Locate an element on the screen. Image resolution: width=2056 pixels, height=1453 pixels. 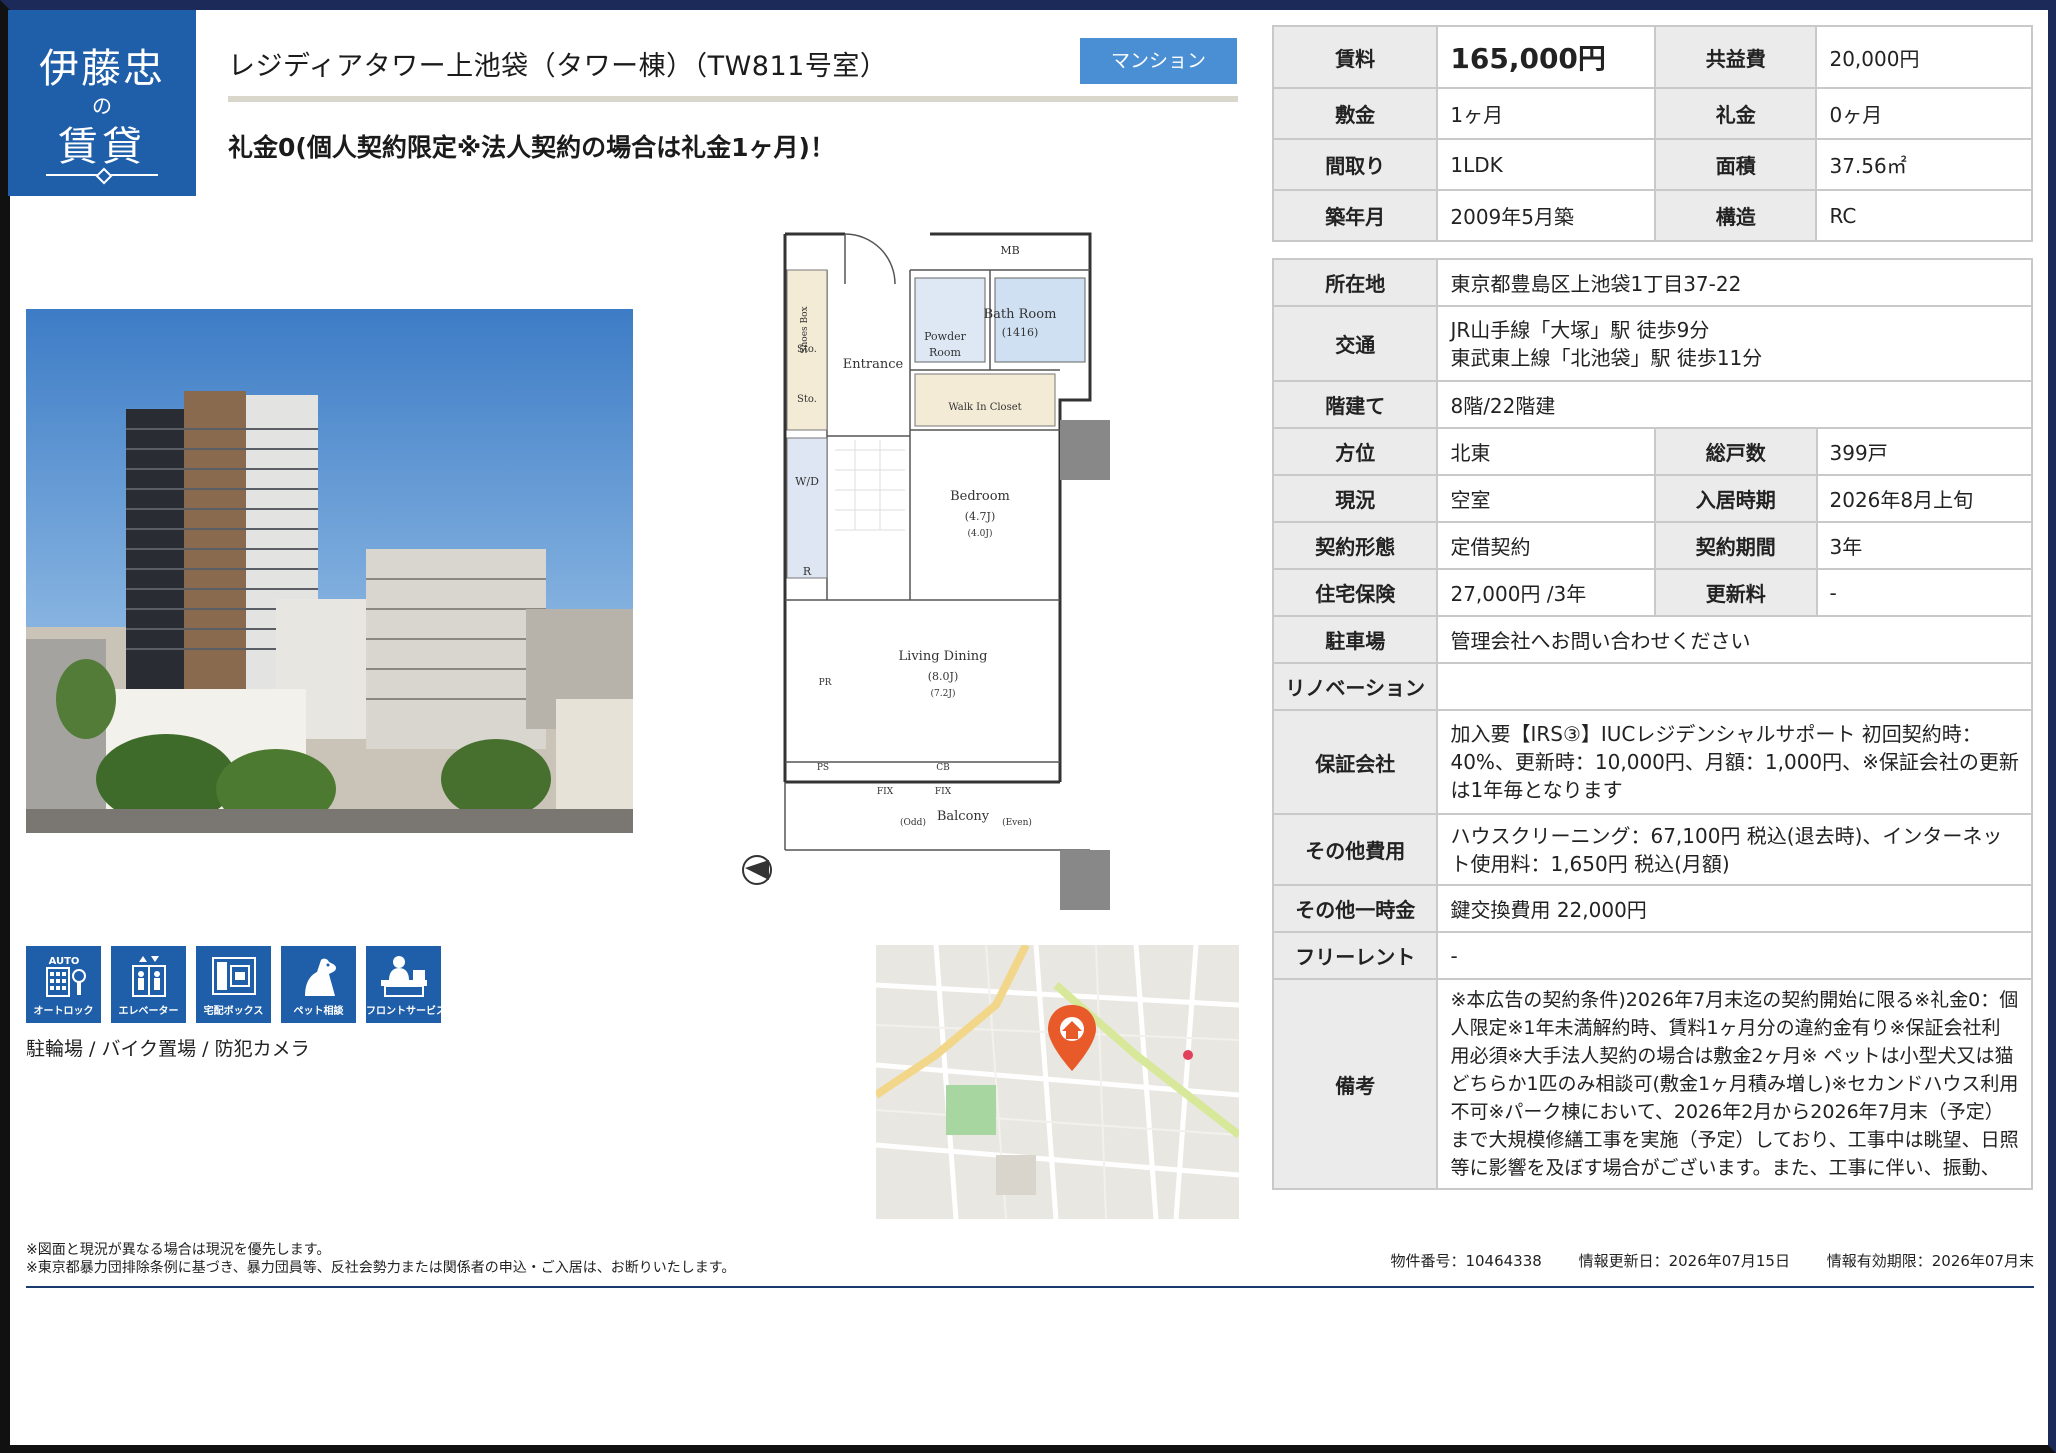
fp-bedroom-j2: (4.0J) is located at coordinates (980, 533).